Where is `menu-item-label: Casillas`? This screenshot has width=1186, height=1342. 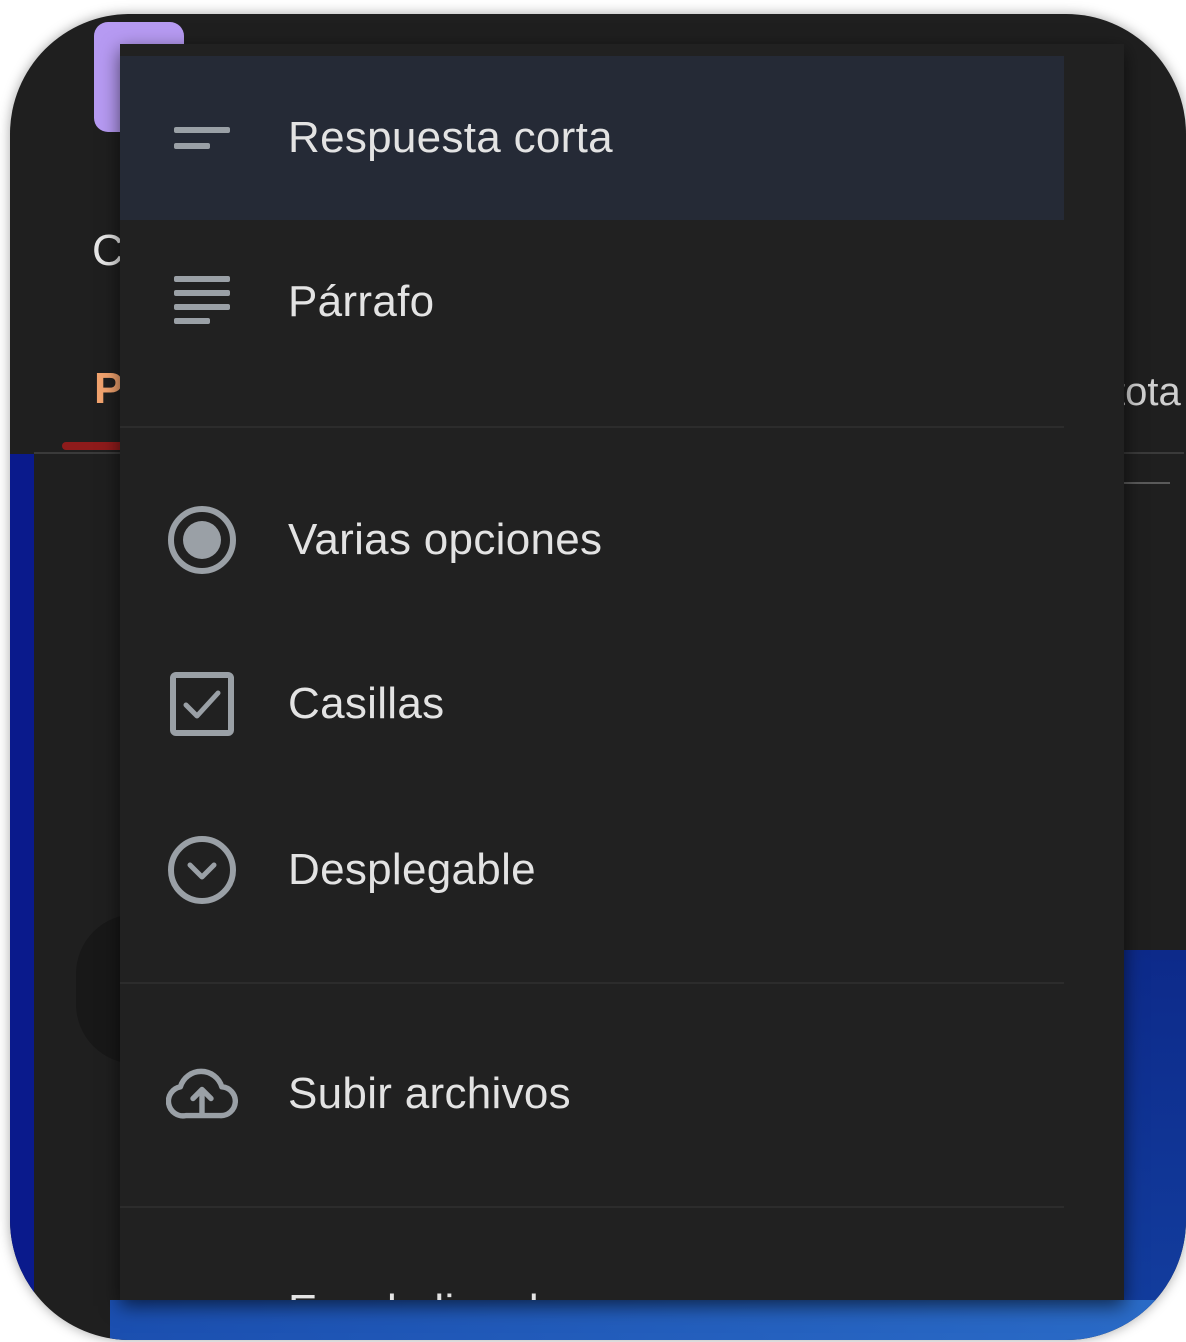
menu-item-label: Casillas is located at coordinates (366, 703).